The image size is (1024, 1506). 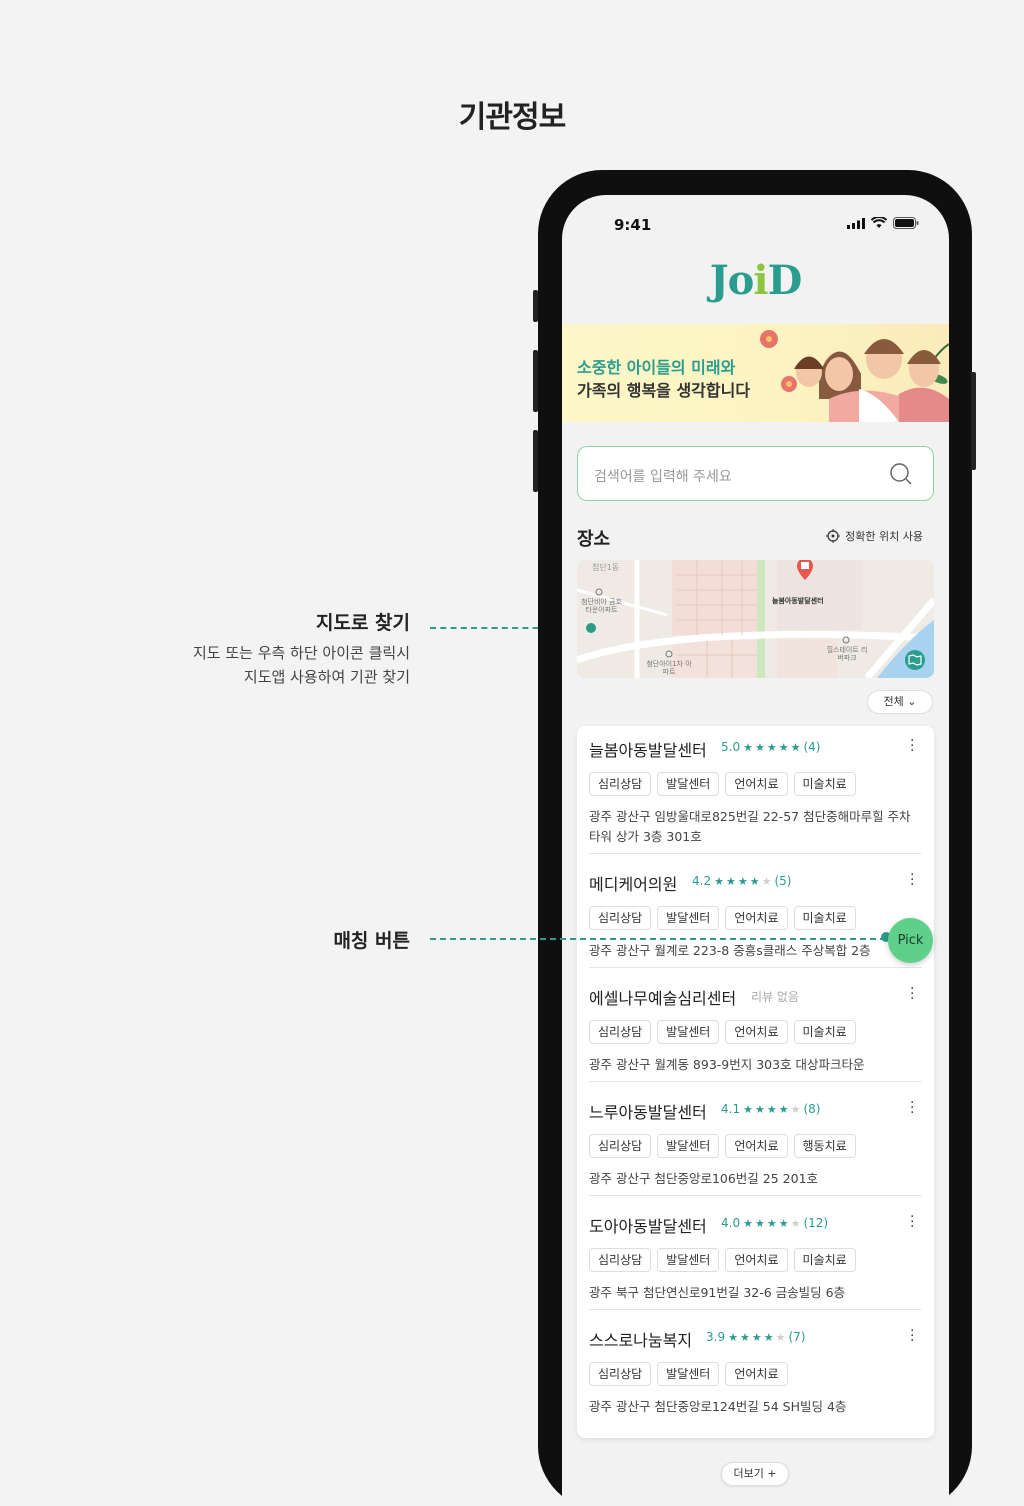 I want to click on map-label-4: 첨단아이1차 아파트, so click(x=669, y=668).